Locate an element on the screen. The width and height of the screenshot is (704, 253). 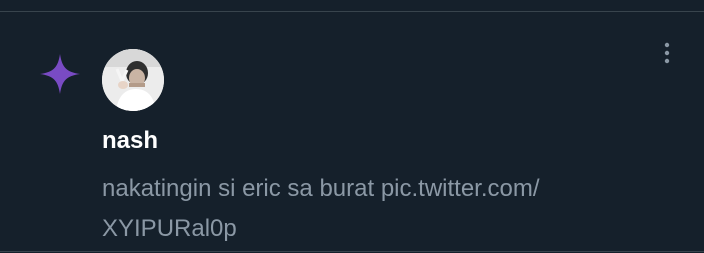
author-name: nash is located at coordinates (130, 141).